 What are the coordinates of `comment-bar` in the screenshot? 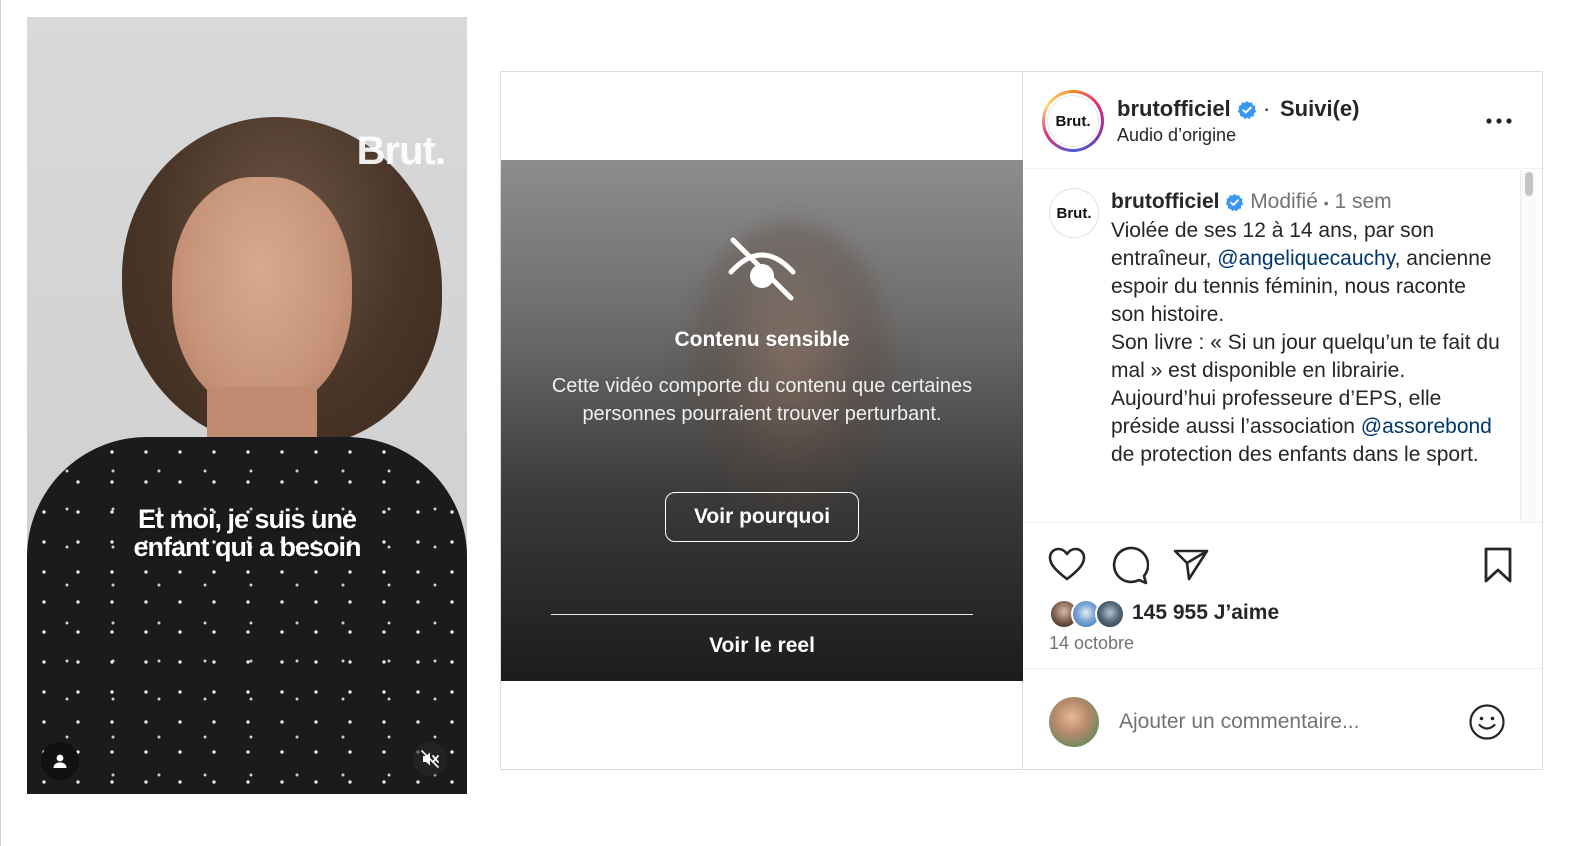 It's located at (1283, 718).